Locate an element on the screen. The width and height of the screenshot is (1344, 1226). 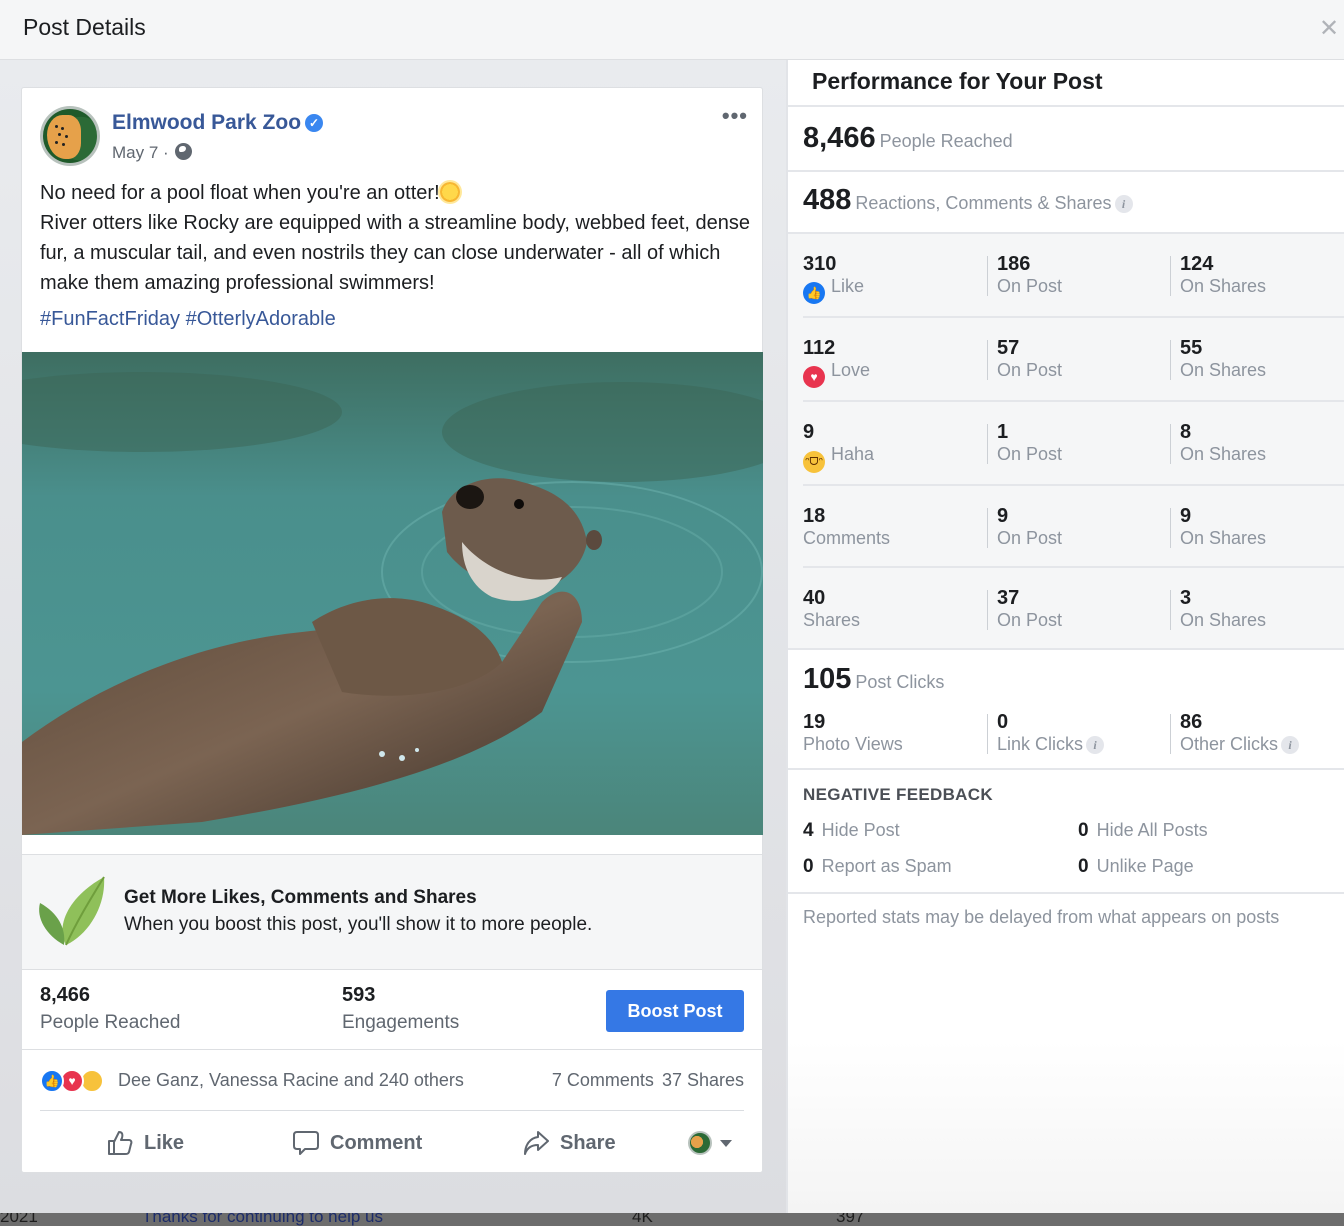
unlike-page-label: Unlike Page is located at coordinates (1145, 866).